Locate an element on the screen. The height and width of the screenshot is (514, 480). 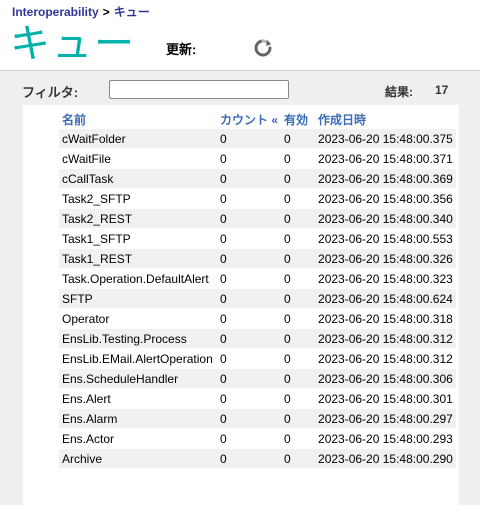
table-row: Ens.Actor 0 0 2023-06-20 15:48:00.293 is located at coordinates (257, 438).